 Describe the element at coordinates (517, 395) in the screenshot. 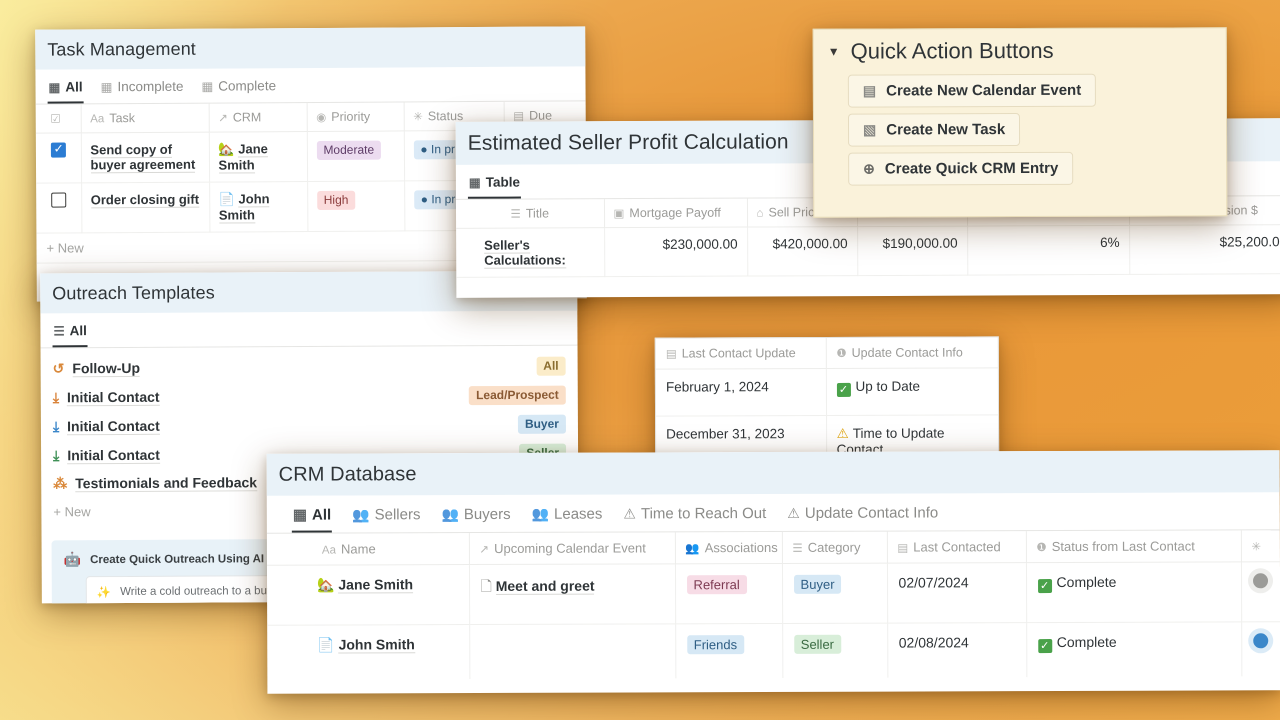

I see `tag-chip: Lead/Prospect` at that location.